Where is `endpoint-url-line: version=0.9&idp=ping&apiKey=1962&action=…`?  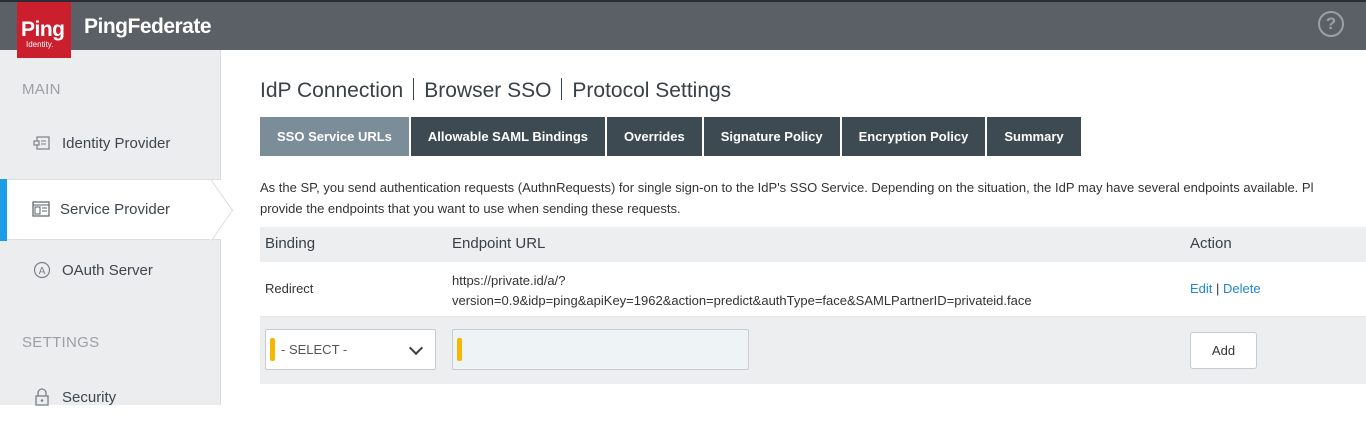 endpoint-url-line: version=0.9&idp=ping&apiKey=1962&action=… is located at coordinates (742, 300).